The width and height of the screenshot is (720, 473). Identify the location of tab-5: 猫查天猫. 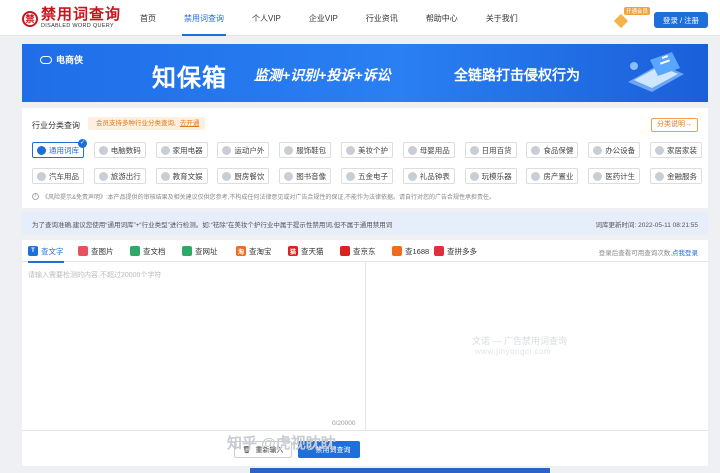
(306, 251).